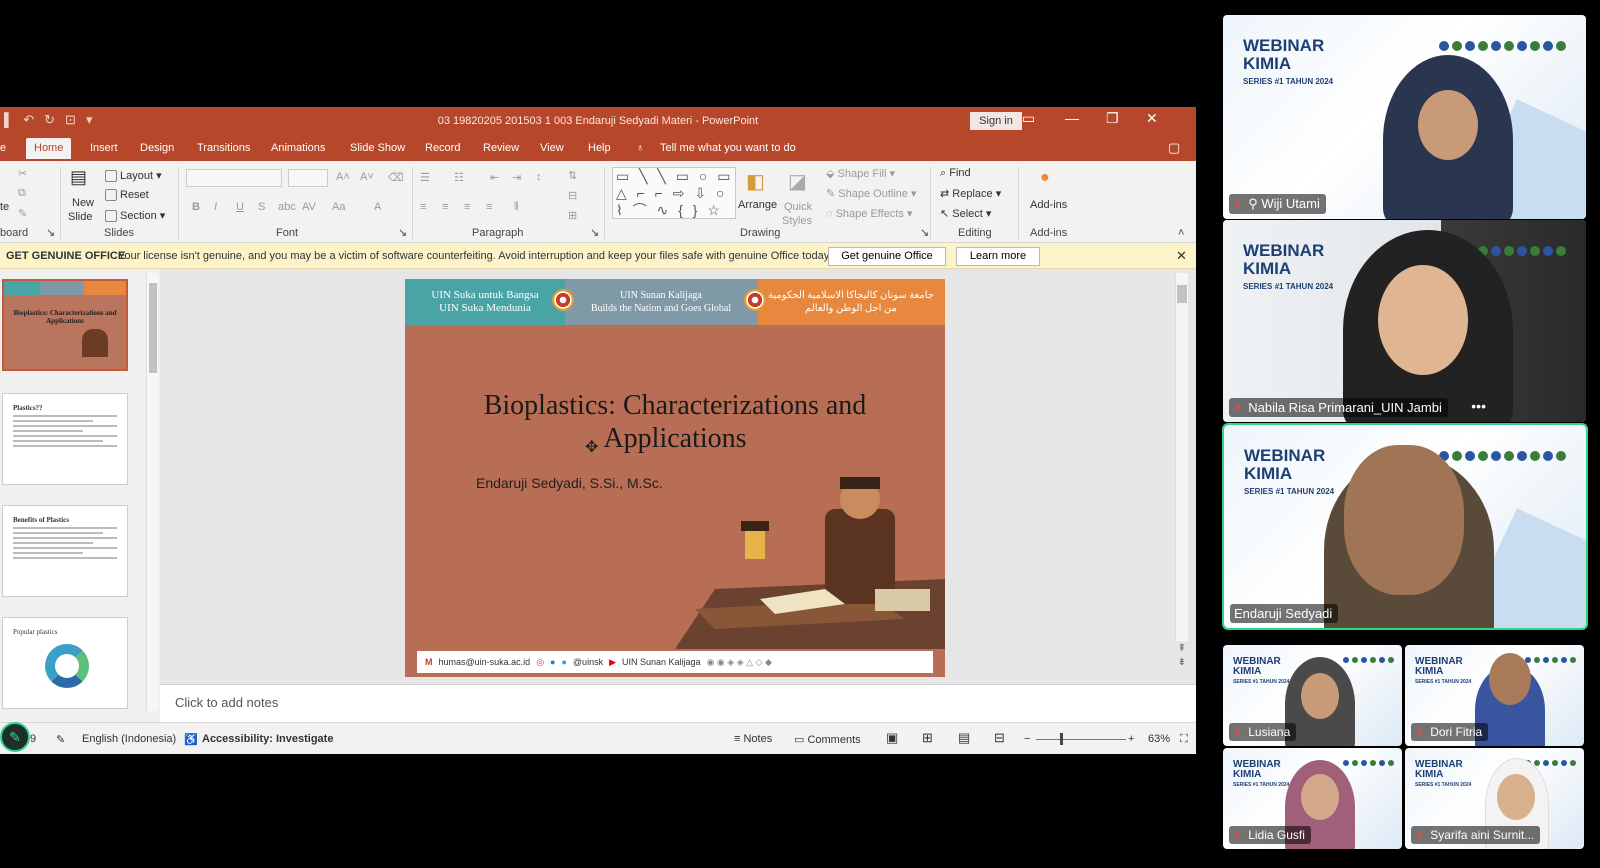 Image resolution: width=1600 pixels, height=868 pixels. What do you see at coordinates (1182, 662) in the screenshot?
I see `next-slide-icon: ⇟` at bounding box center [1182, 662].